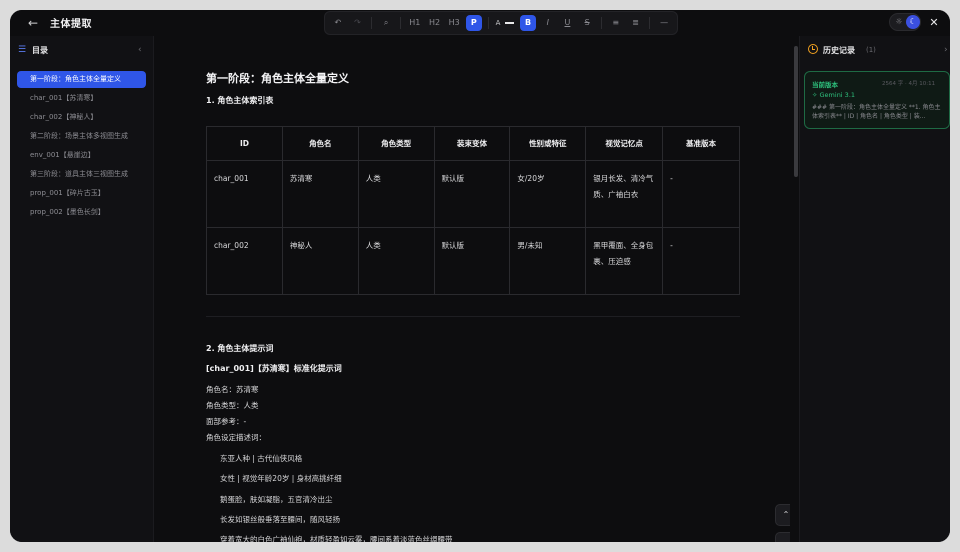 The width and height of the screenshot is (960, 552). Describe the element at coordinates (71, 24) in the screenshot. I see `app-title: 主体提取` at that location.